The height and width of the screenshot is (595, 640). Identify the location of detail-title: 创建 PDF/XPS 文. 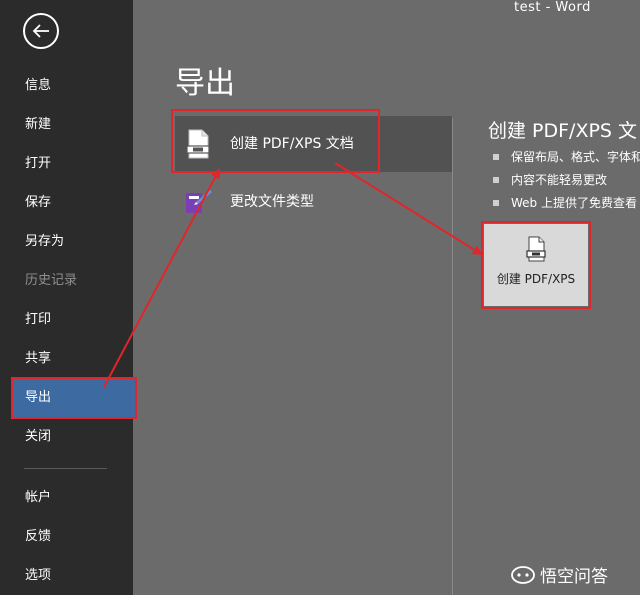
(563, 131).